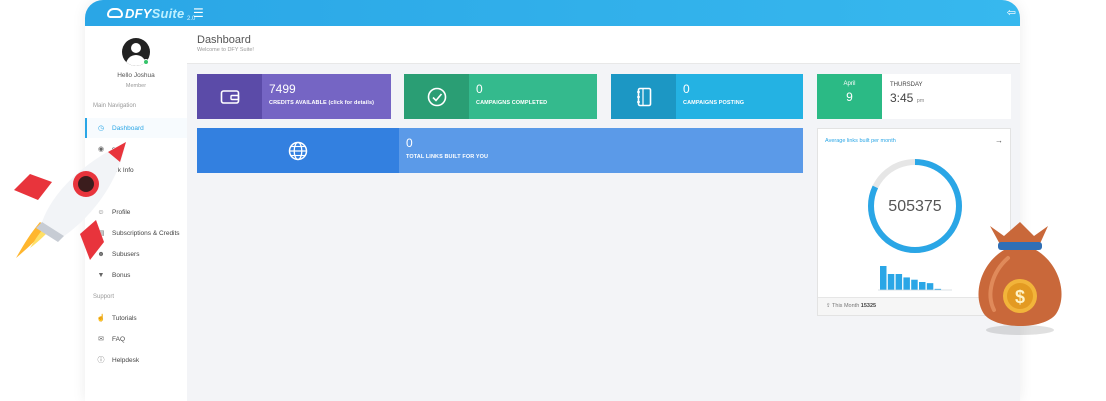  Describe the element at coordinates (1020, 246) in the screenshot. I see `bag-tie` at that location.